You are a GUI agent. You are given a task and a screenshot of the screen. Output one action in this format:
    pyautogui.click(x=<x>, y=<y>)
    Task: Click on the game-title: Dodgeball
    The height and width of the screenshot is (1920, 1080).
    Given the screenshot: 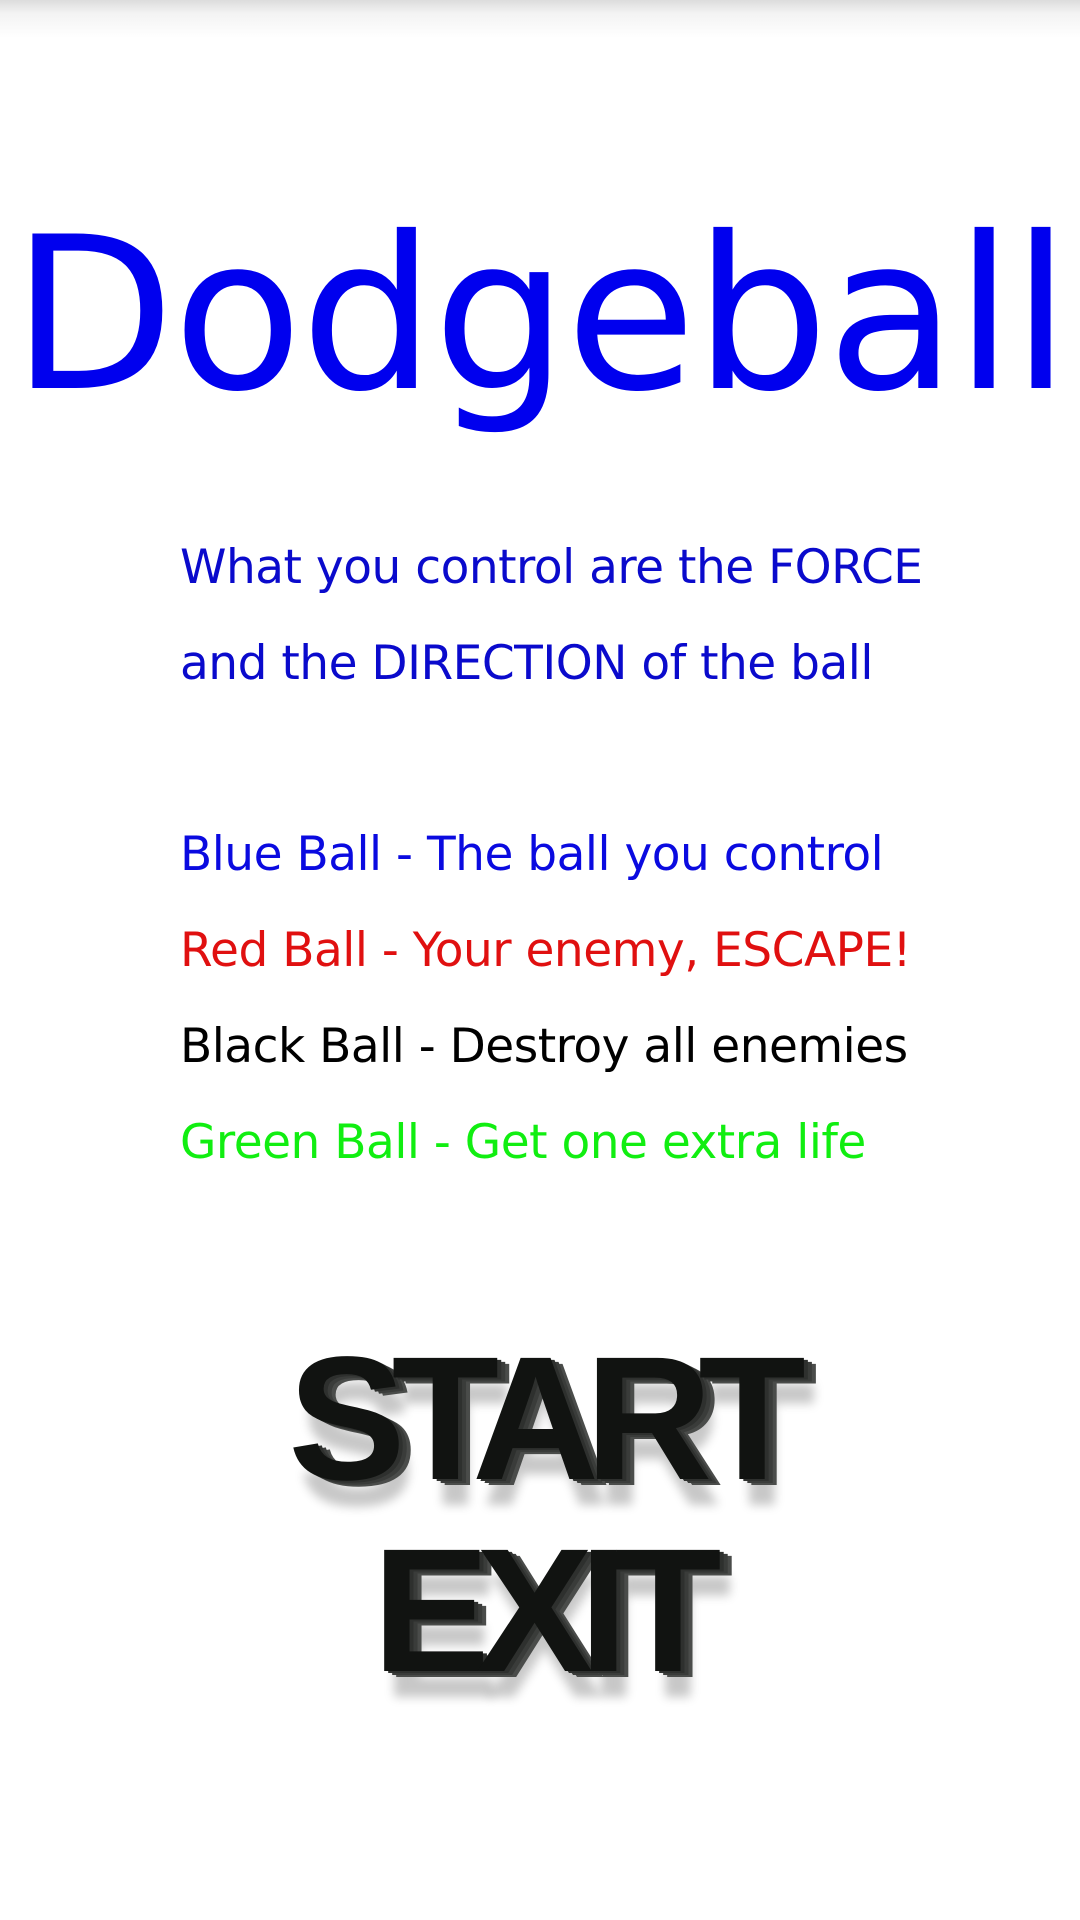 What is the action you would take?
    pyautogui.click(x=541, y=314)
    